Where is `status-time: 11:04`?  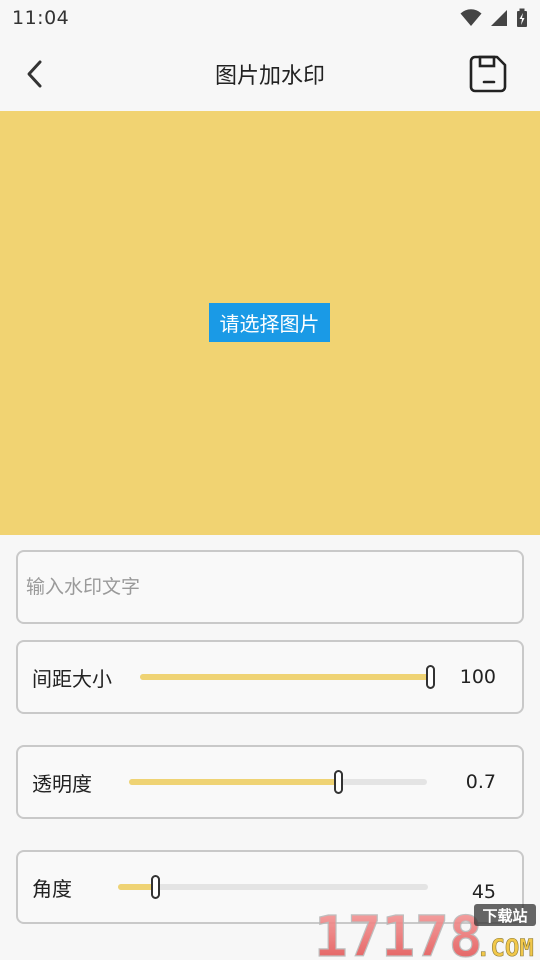
status-time: 11:04 is located at coordinates (41, 18).